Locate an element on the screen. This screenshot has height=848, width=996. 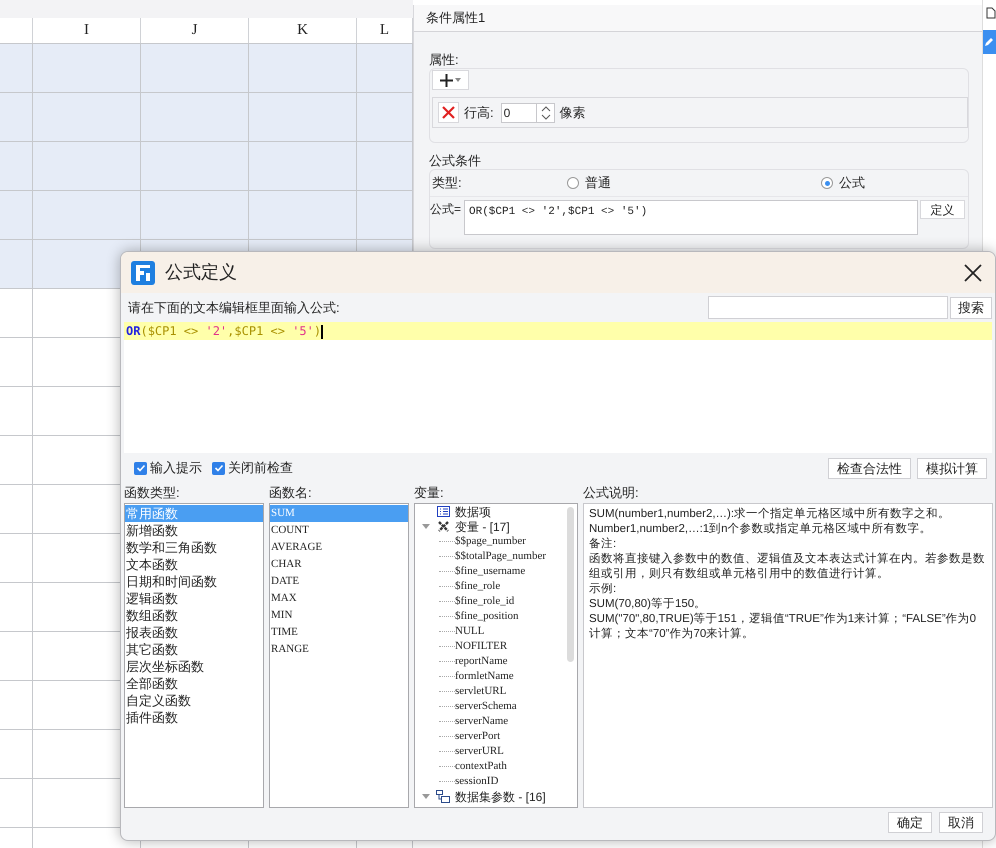
document-icon is located at coordinates (991, 13).